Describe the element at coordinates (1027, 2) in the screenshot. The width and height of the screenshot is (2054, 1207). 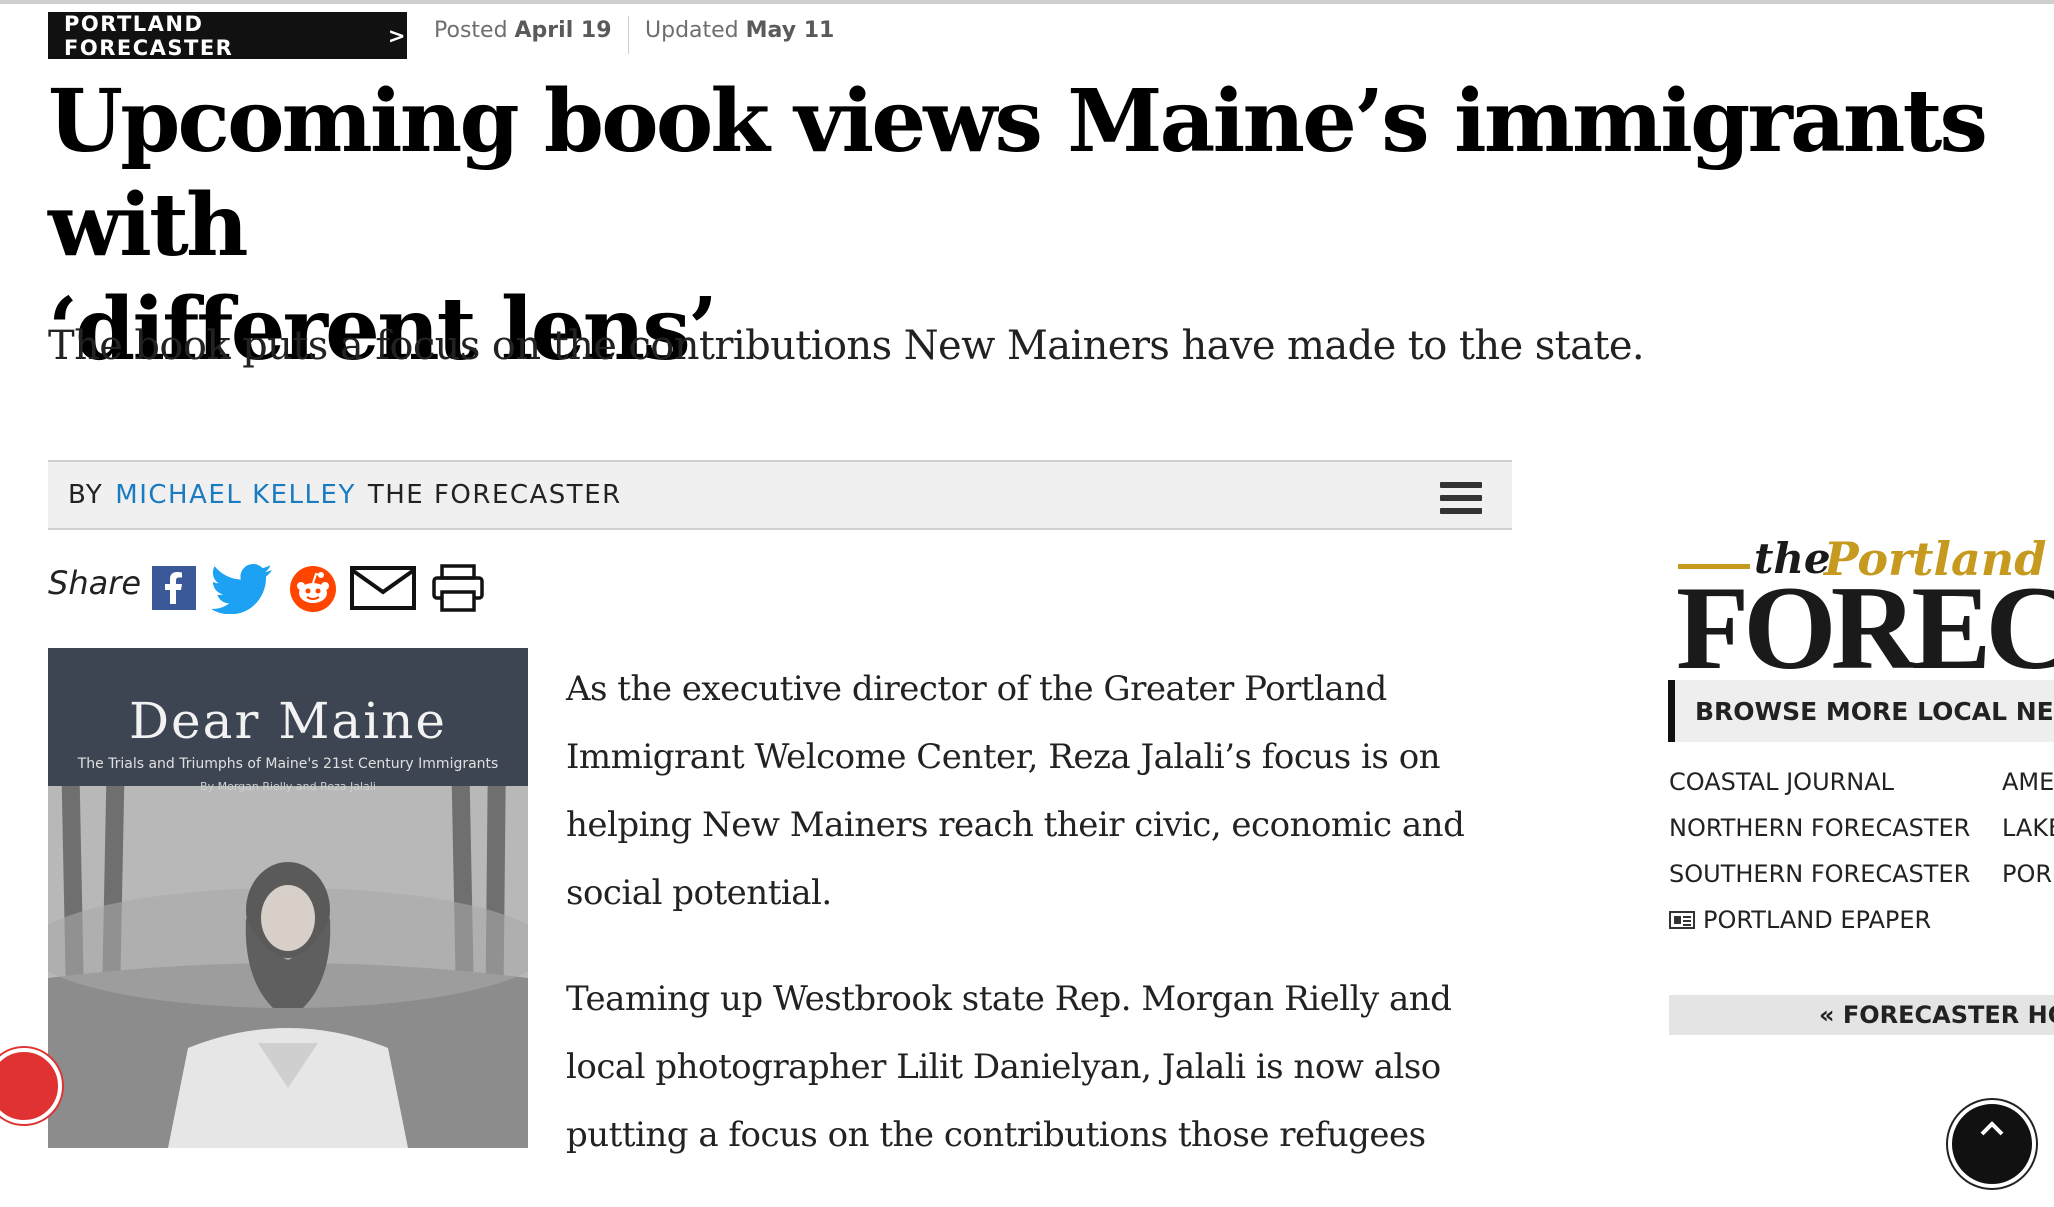
I see `top-border` at that location.